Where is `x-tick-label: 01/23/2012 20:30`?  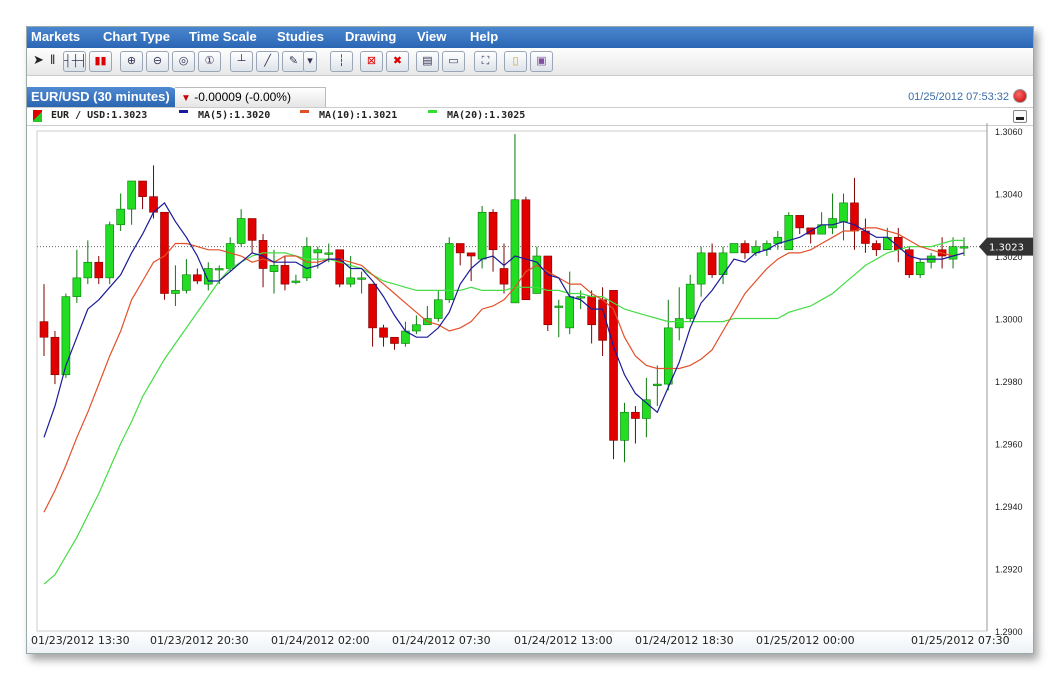
x-tick-label: 01/23/2012 20:30 is located at coordinates (199, 640).